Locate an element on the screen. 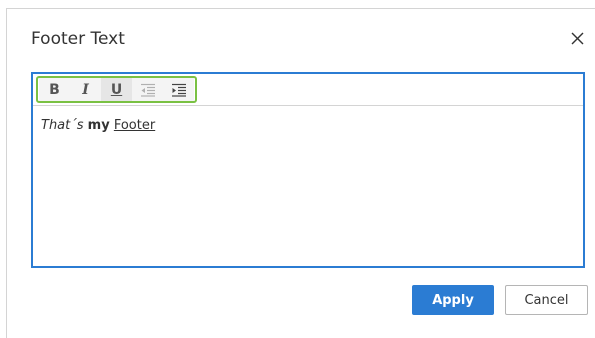  italic-icon: I is located at coordinates (85, 89).